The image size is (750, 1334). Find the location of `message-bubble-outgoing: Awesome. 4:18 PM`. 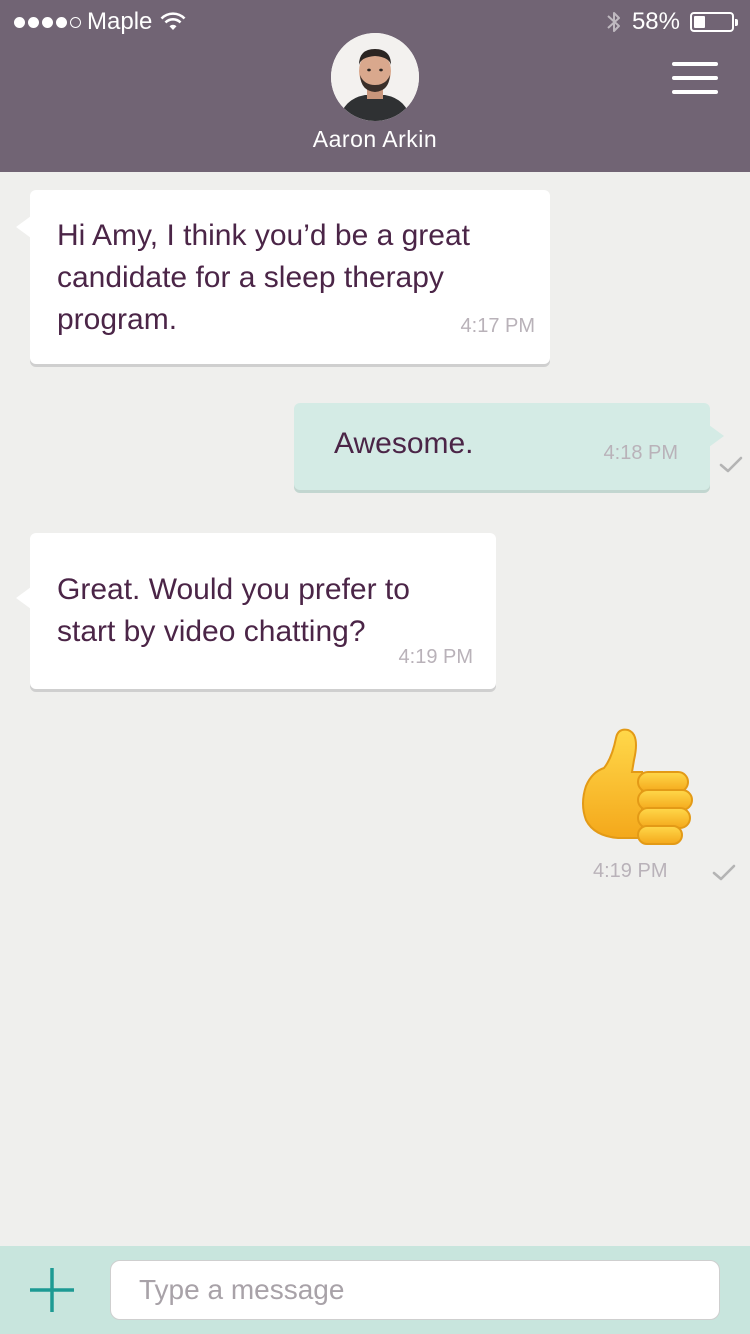

message-bubble-outgoing: Awesome. 4:18 PM is located at coordinates (509, 446).